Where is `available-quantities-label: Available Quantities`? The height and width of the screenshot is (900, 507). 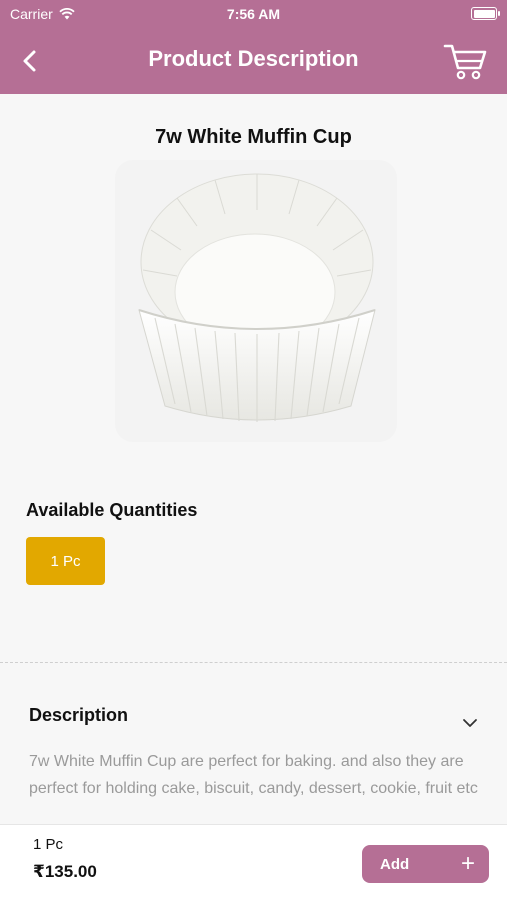
available-quantities-label: Available Quantities is located at coordinates (112, 510).